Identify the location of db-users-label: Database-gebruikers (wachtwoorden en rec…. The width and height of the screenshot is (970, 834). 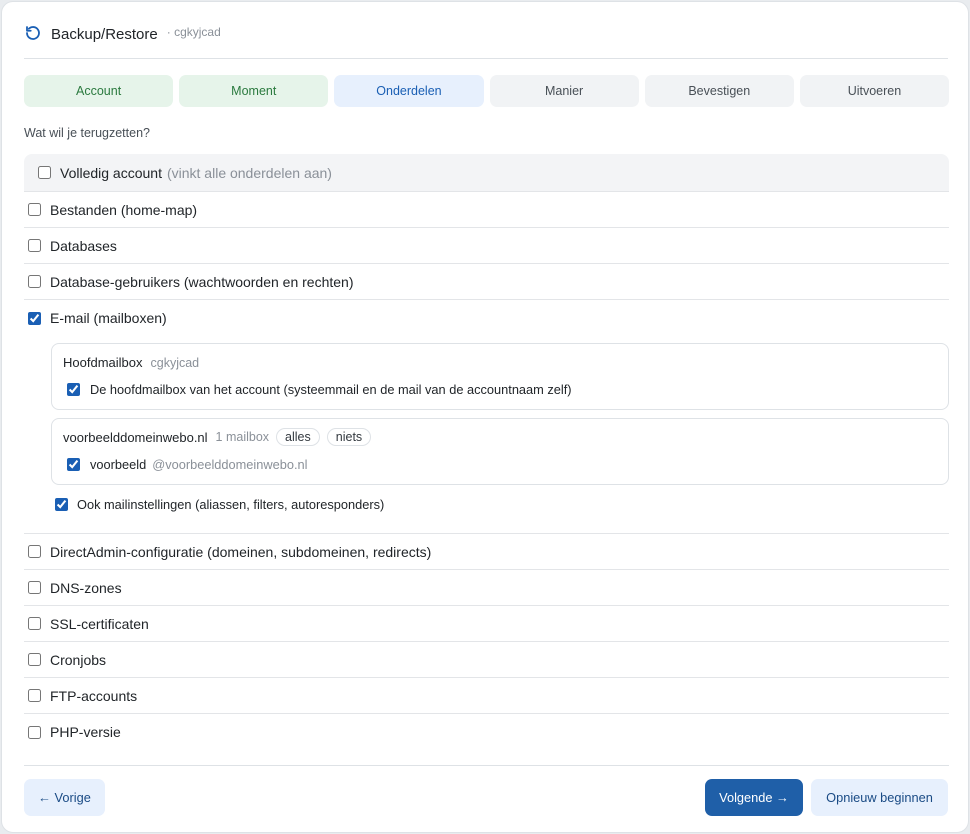
(202, 281).